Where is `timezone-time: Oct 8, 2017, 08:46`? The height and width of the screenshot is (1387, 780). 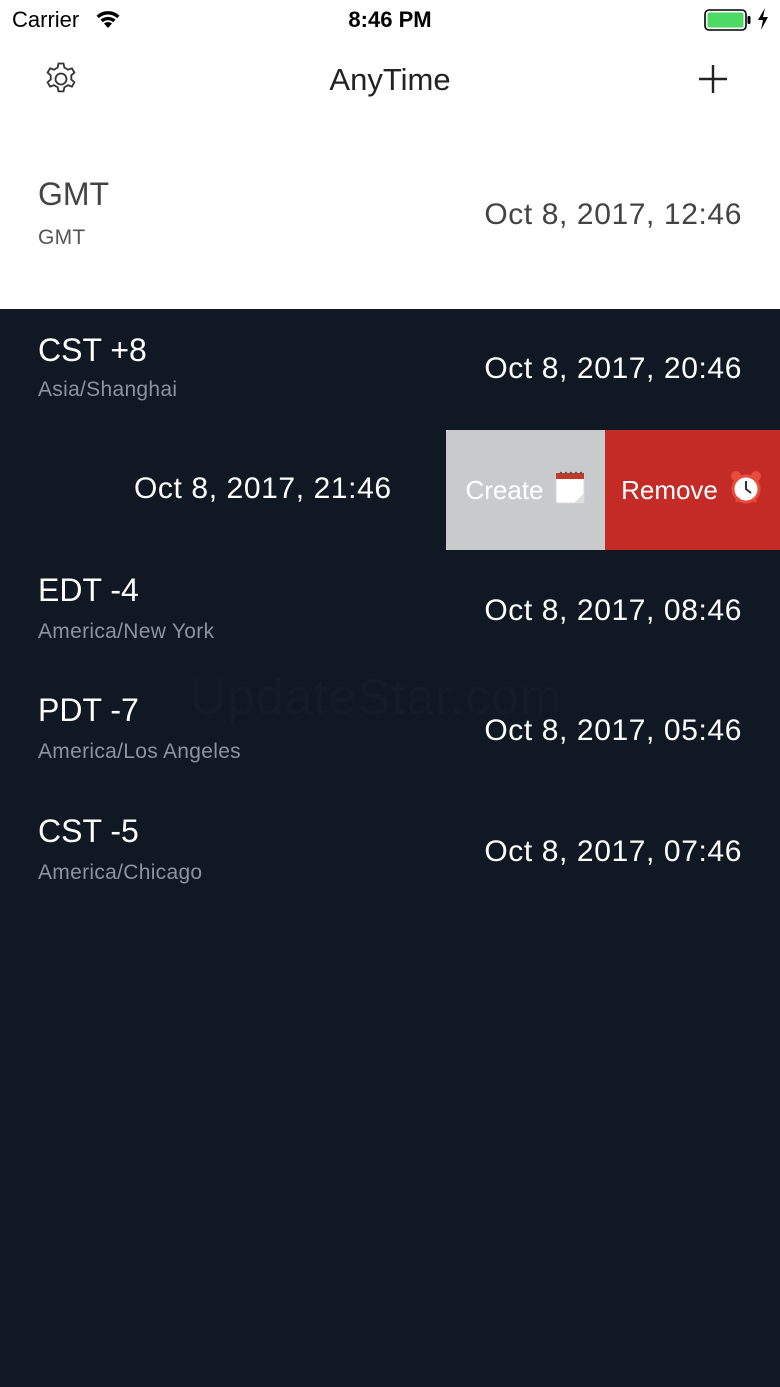
timezone-time: Oct 8, 2017, 08:46 is located at coordinates (613, 610).